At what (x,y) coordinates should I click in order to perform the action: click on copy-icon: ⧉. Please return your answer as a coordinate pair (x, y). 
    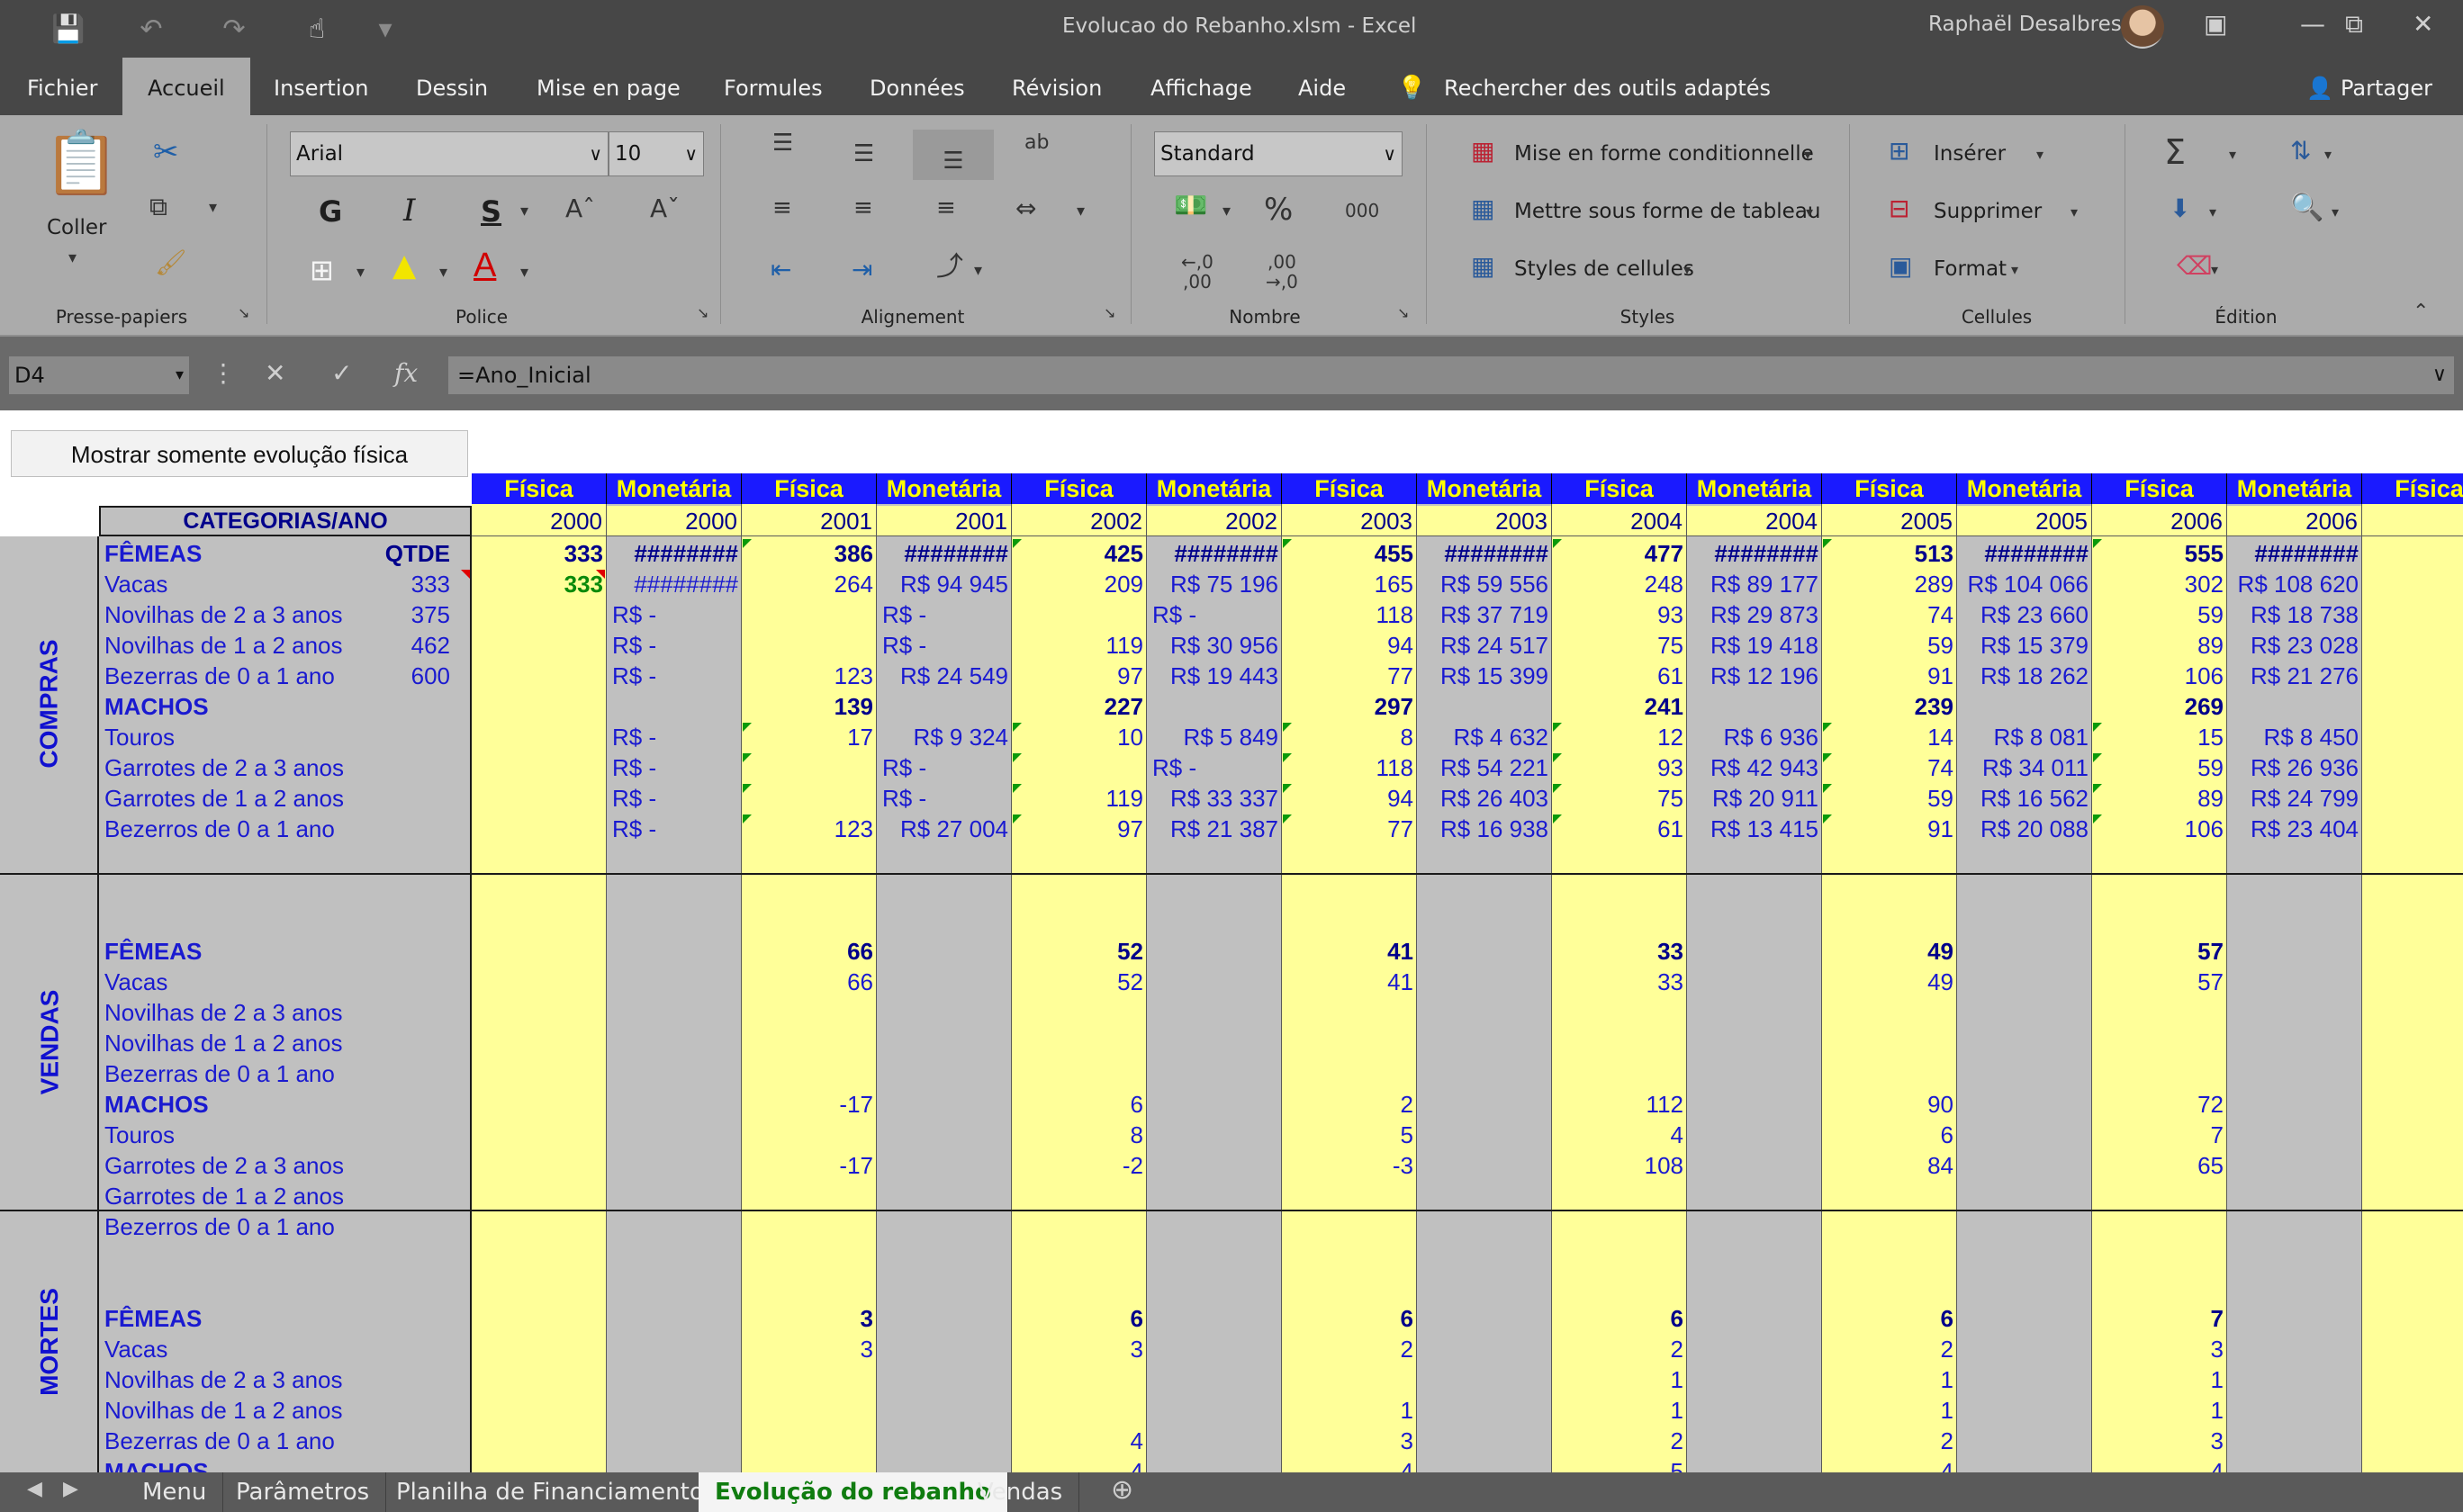
    Looking at the image, I should click on (158, 207).